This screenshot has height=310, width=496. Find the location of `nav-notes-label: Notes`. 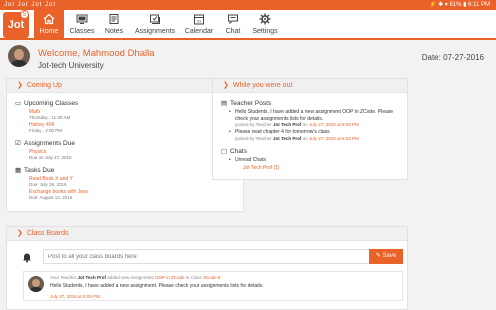

nav-notes-label: Notes is located at coordinates (114, 31).